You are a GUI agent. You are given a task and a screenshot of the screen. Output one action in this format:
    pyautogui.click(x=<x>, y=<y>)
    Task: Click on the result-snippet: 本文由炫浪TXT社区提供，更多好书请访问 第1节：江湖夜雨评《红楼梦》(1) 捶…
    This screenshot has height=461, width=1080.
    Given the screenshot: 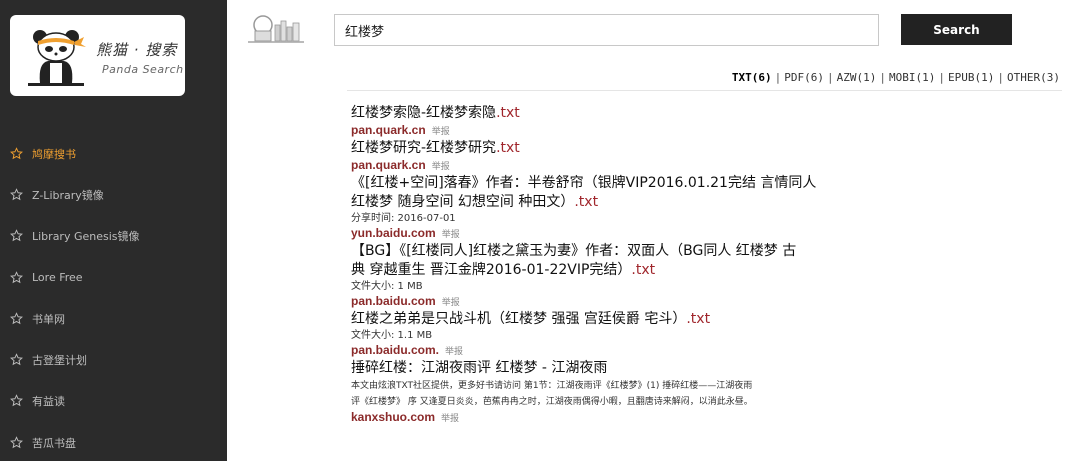 What is the action you would take?
    pyautogui.click(x=552, y=386)
    